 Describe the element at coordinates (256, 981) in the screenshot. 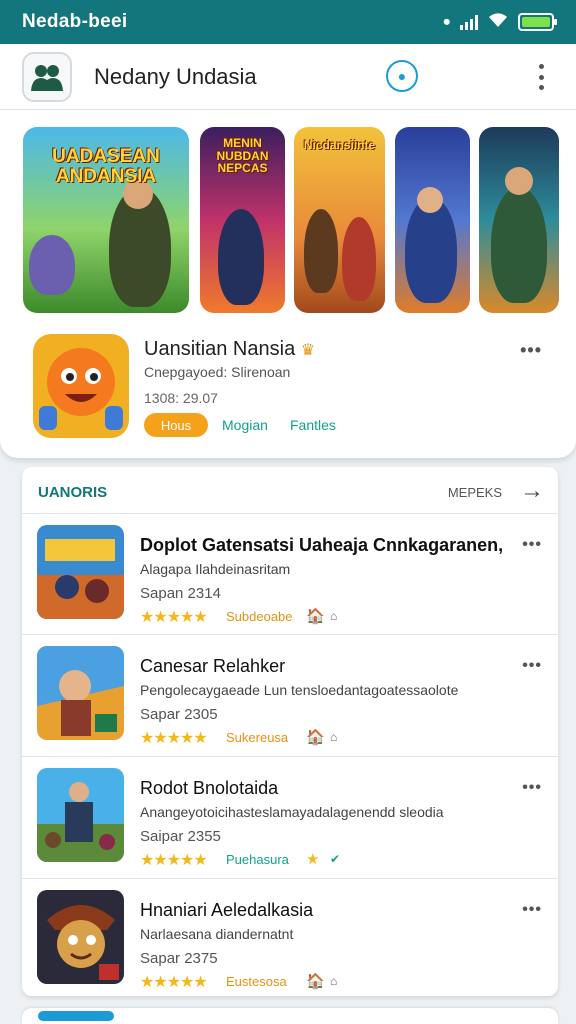

I see `list-item-category: Eustesosa` at that location.